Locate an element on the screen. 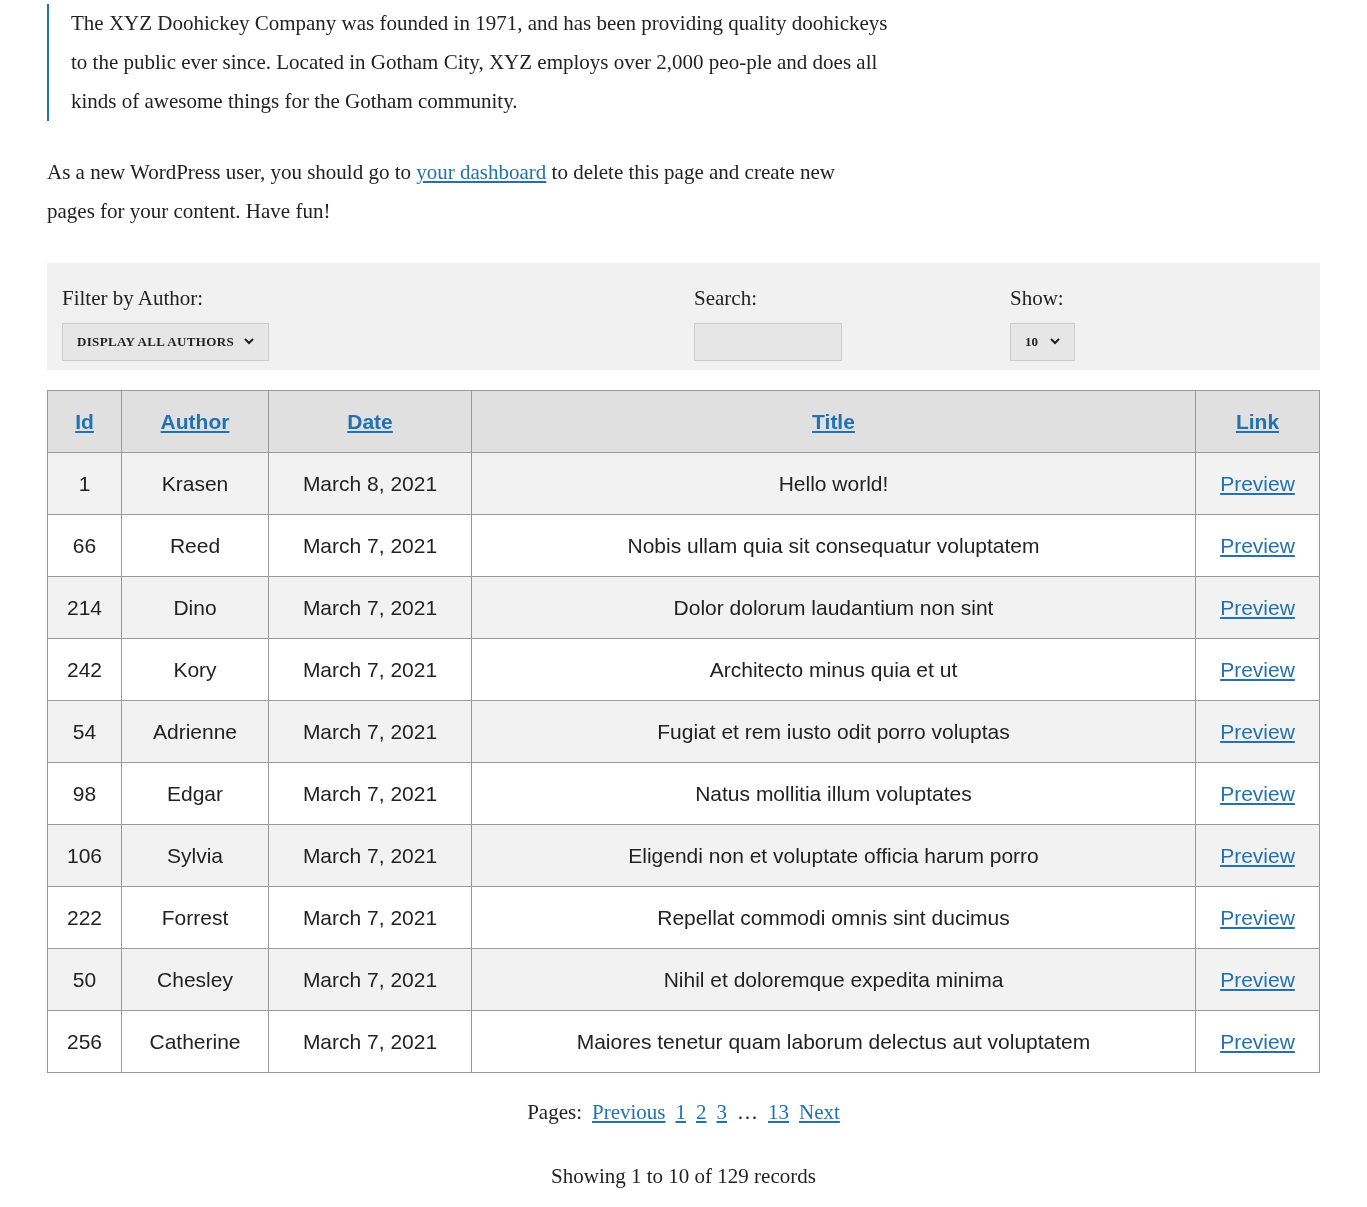 This screenshot has height=1207, width=1367. table-cell-text: Dino is located at coordinates (195, 607).